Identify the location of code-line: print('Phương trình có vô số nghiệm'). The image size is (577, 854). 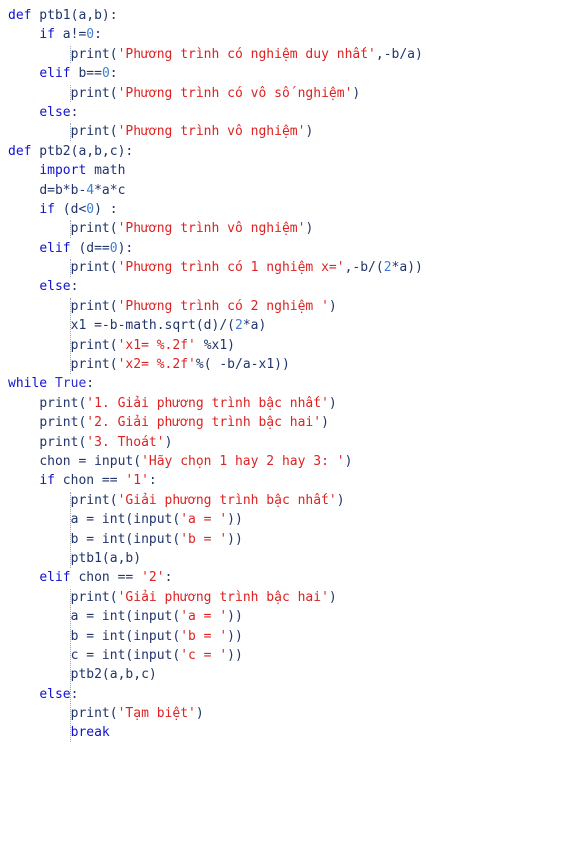
(292, 93).